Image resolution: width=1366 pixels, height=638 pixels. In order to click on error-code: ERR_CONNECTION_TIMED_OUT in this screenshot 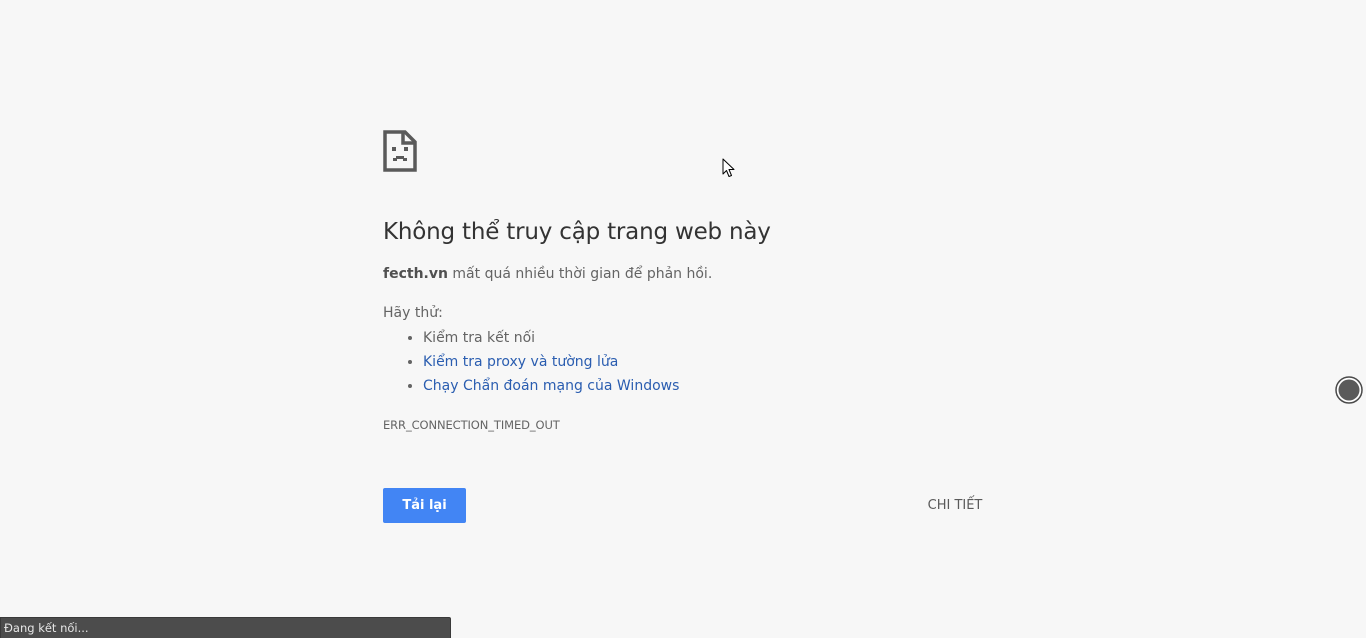, I will do `click(471, 425)`.